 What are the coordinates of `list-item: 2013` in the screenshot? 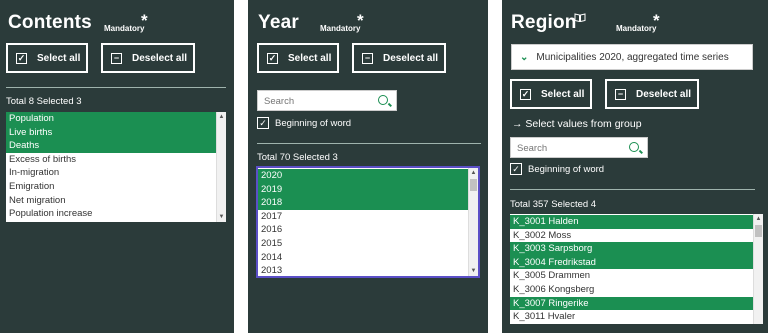 It's located at (368, 270).